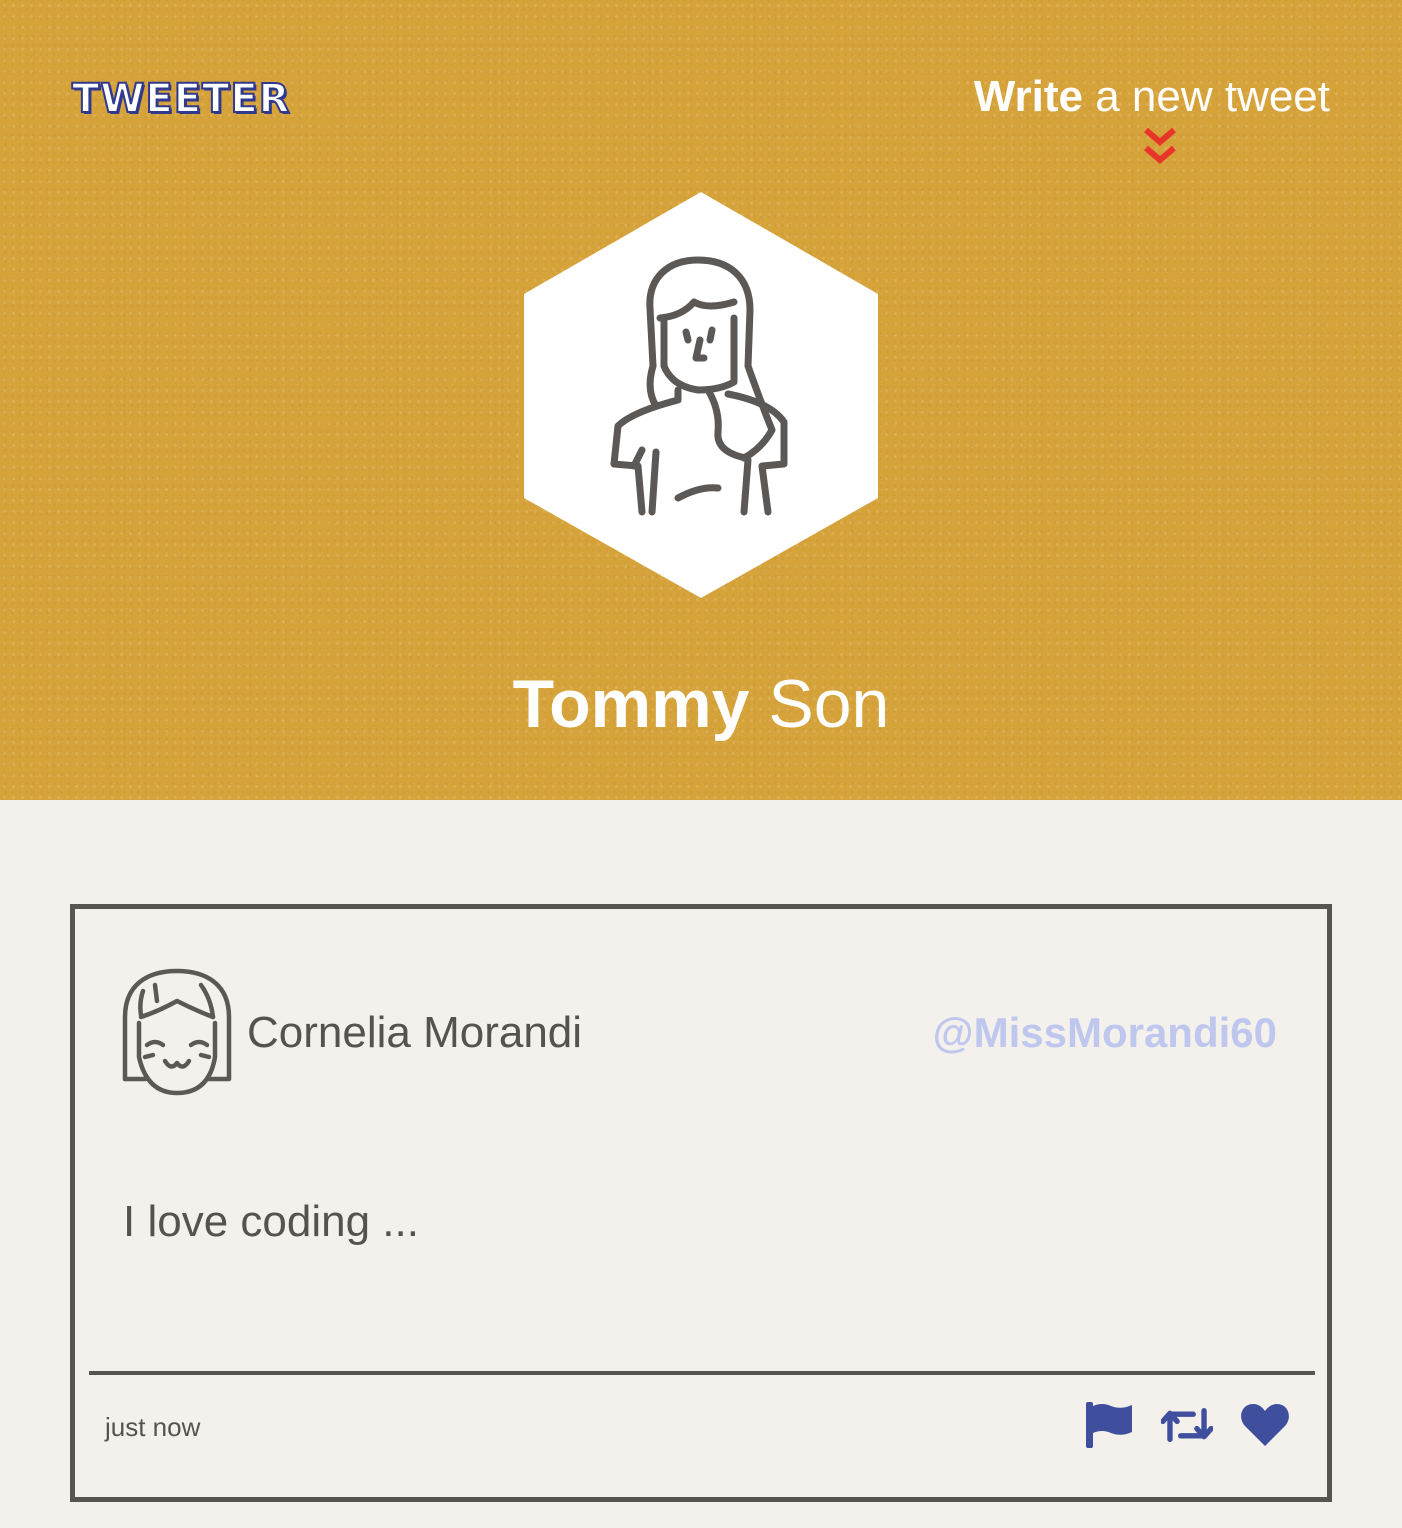 This screenshot has height=1528, width=1402. I want to click on profile-avatar, so click(701, 395).